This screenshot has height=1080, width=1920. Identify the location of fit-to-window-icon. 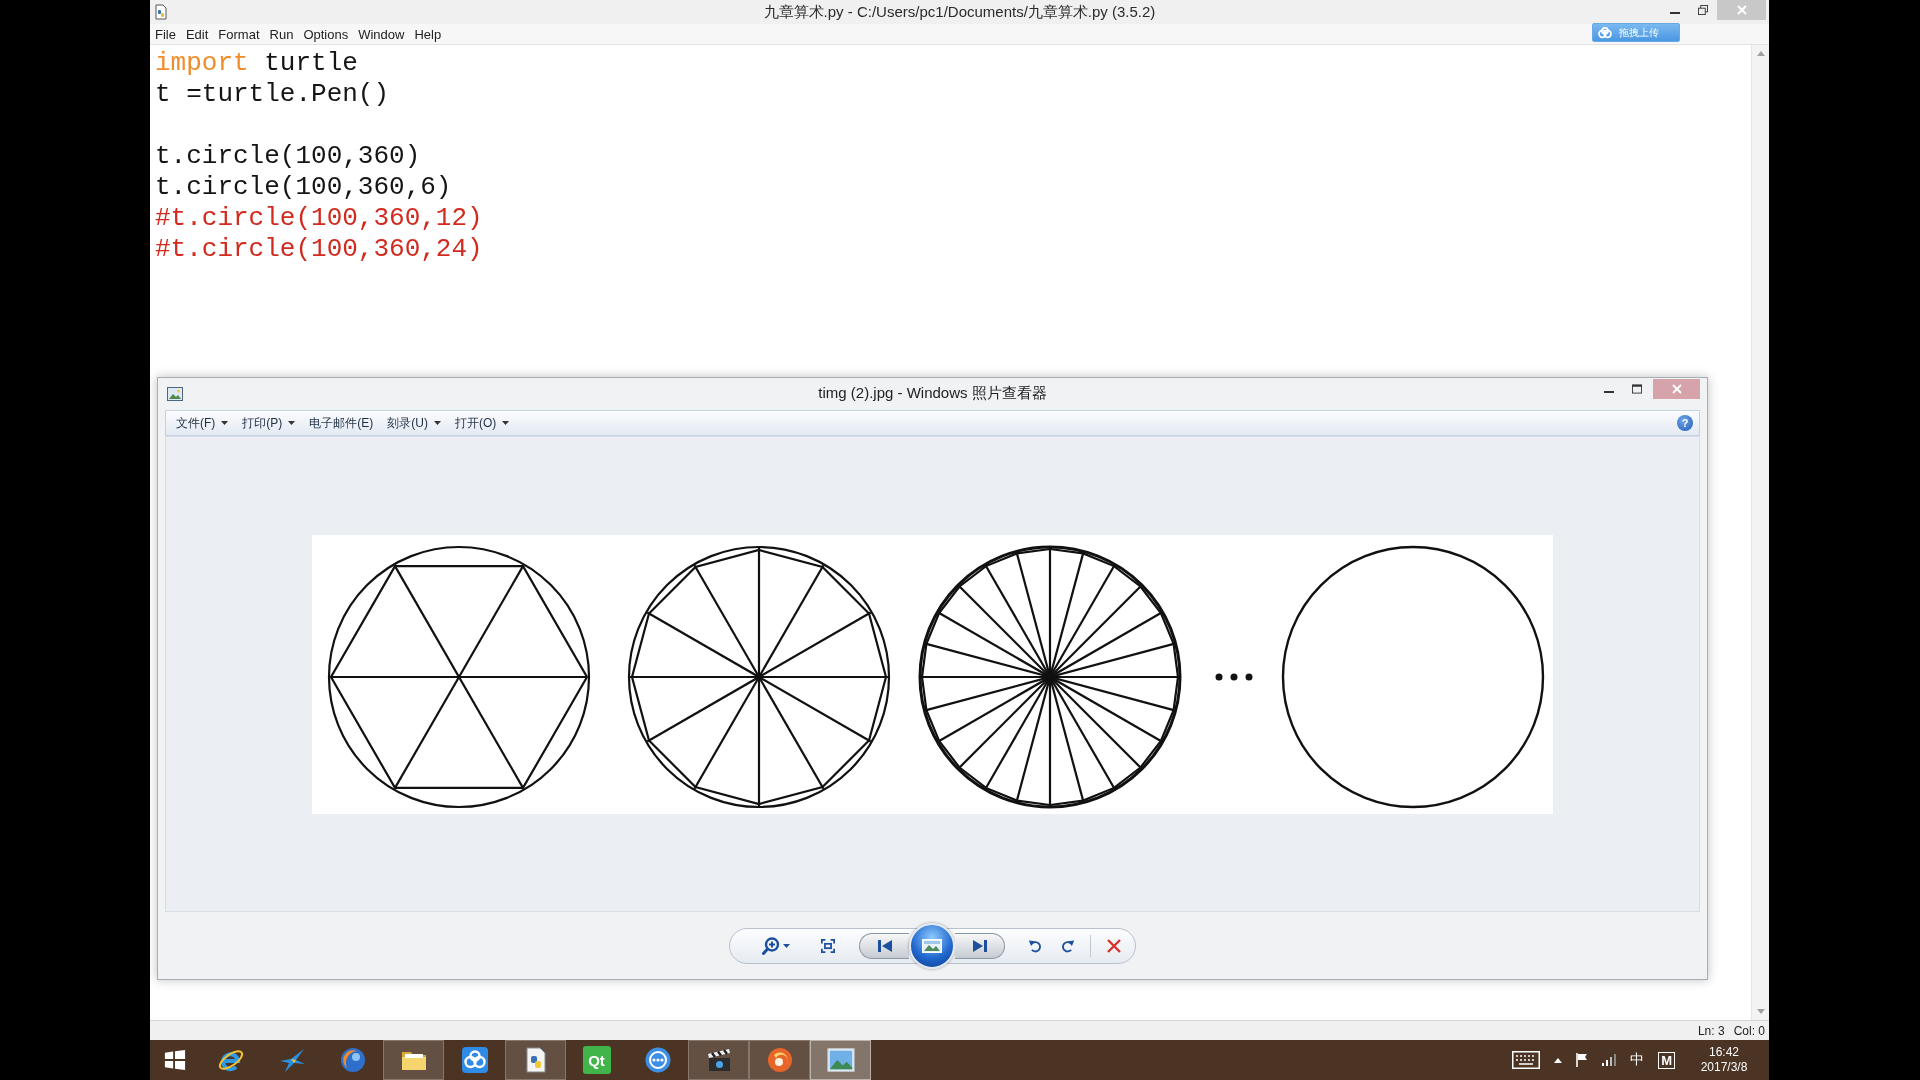
(828, 945).